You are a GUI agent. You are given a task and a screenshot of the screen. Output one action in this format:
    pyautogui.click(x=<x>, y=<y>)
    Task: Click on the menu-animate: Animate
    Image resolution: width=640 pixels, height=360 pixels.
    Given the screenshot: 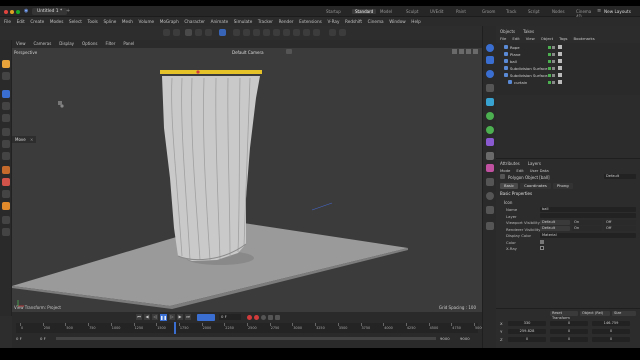 What is the action you would take?
    pyautogui.click(x=220, y=21)
    